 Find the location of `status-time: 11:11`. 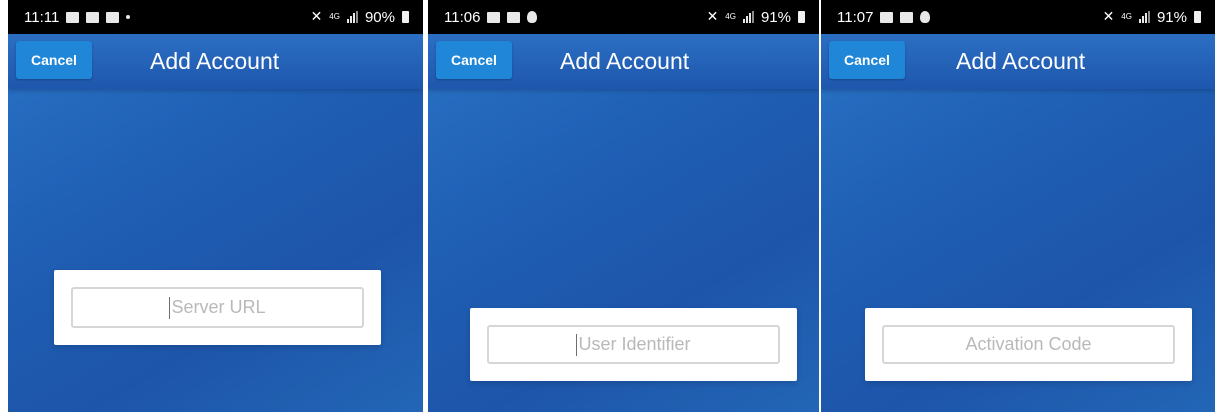

status-time: 11:11 is located at coordinates (42, 17).